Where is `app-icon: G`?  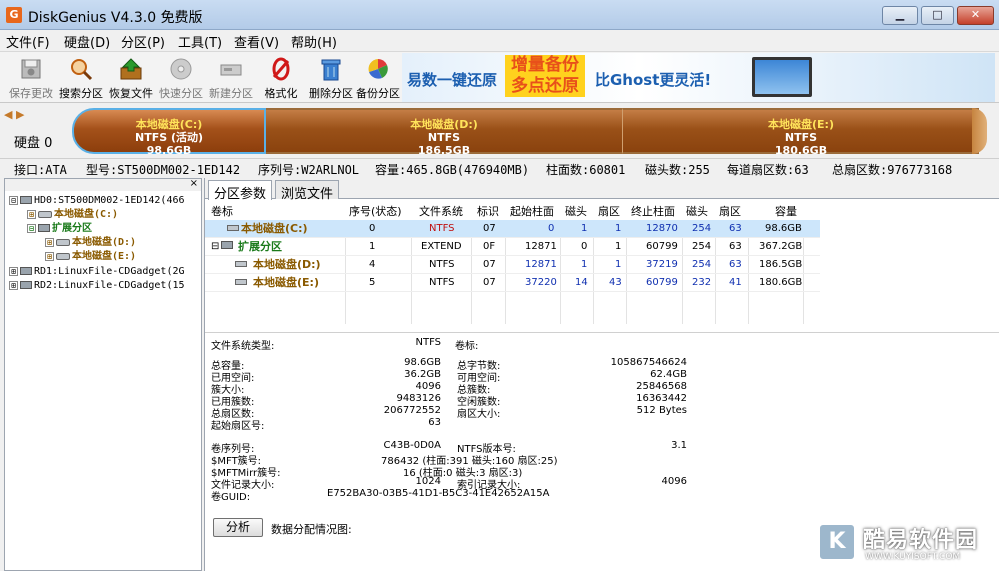
app-icon: G is located at coordinates (14, 15).